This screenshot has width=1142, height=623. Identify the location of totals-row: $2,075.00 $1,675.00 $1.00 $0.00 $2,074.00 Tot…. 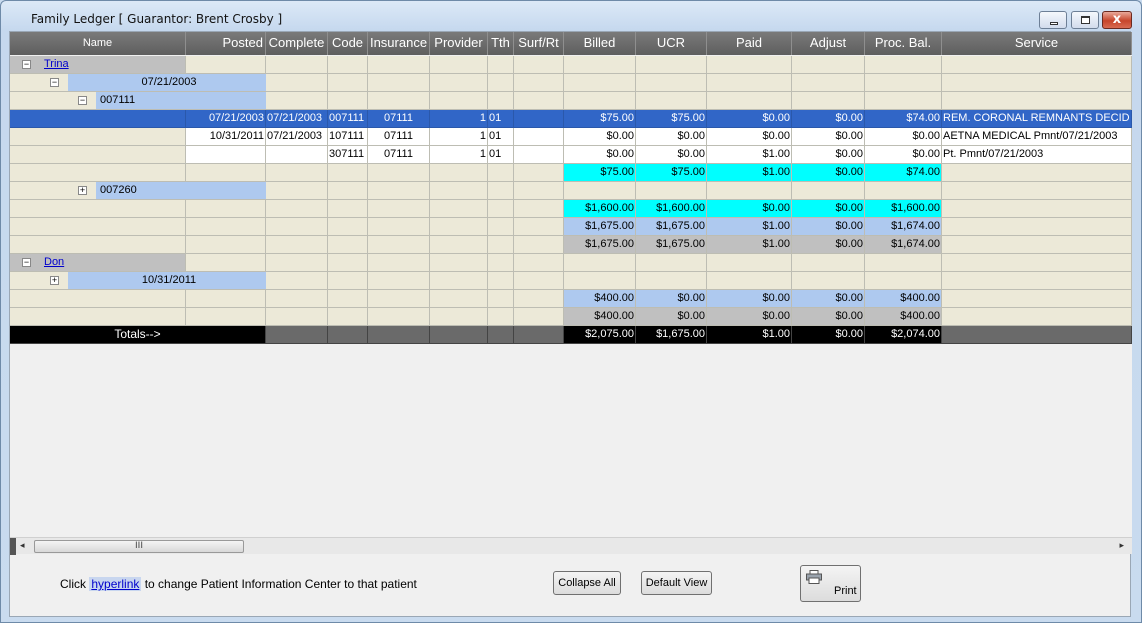
(571, 335).